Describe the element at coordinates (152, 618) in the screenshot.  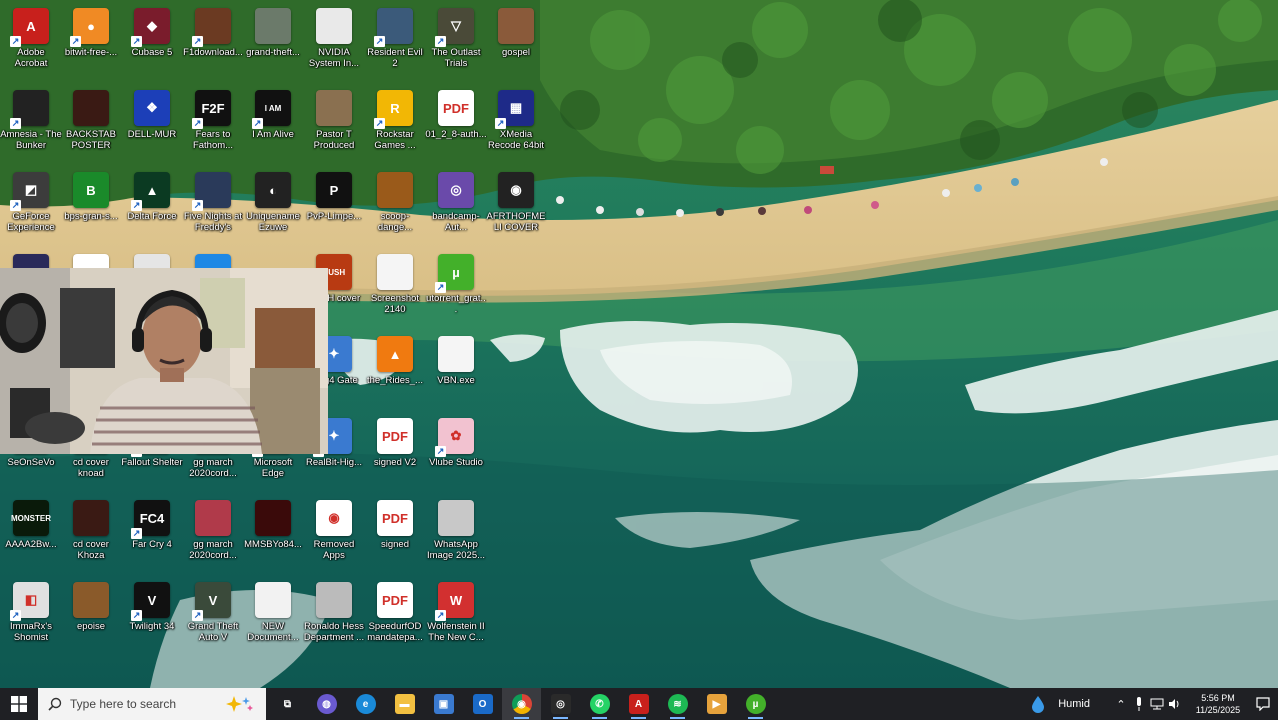
I see `desktop-icon: VTwilight 34` at that location.